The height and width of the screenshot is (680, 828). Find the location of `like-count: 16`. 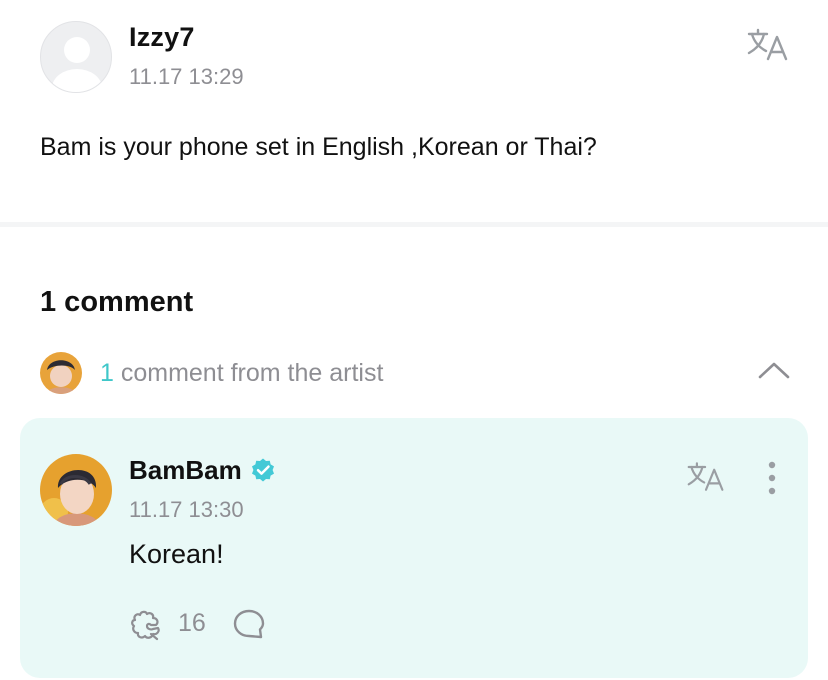

like-count: 16 is located at coordinates (192, 623).